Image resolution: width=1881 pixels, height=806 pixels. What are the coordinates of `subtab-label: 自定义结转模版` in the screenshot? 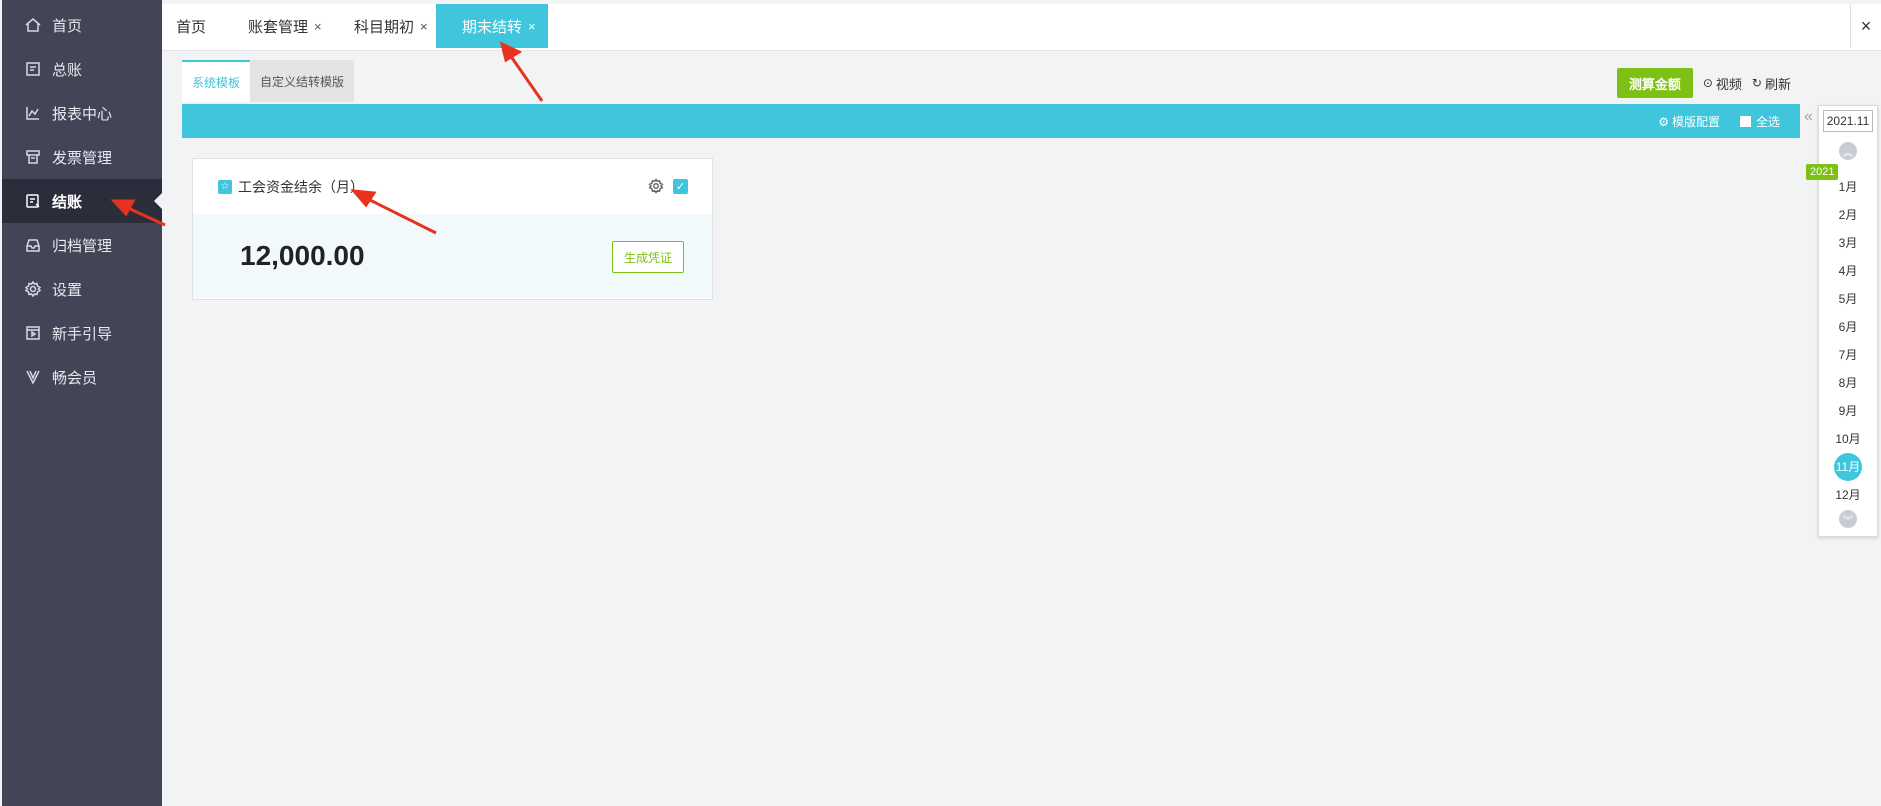 It's located at (302, 81).